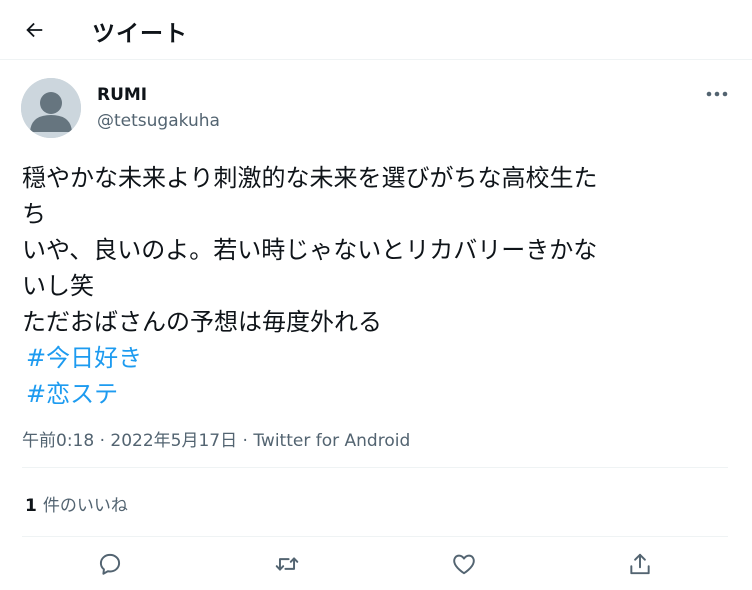  What do you see at coordinates (85, 506) in the screenshot?
I see `likes-label: 件のいいね` at bounding box center [85, 506].